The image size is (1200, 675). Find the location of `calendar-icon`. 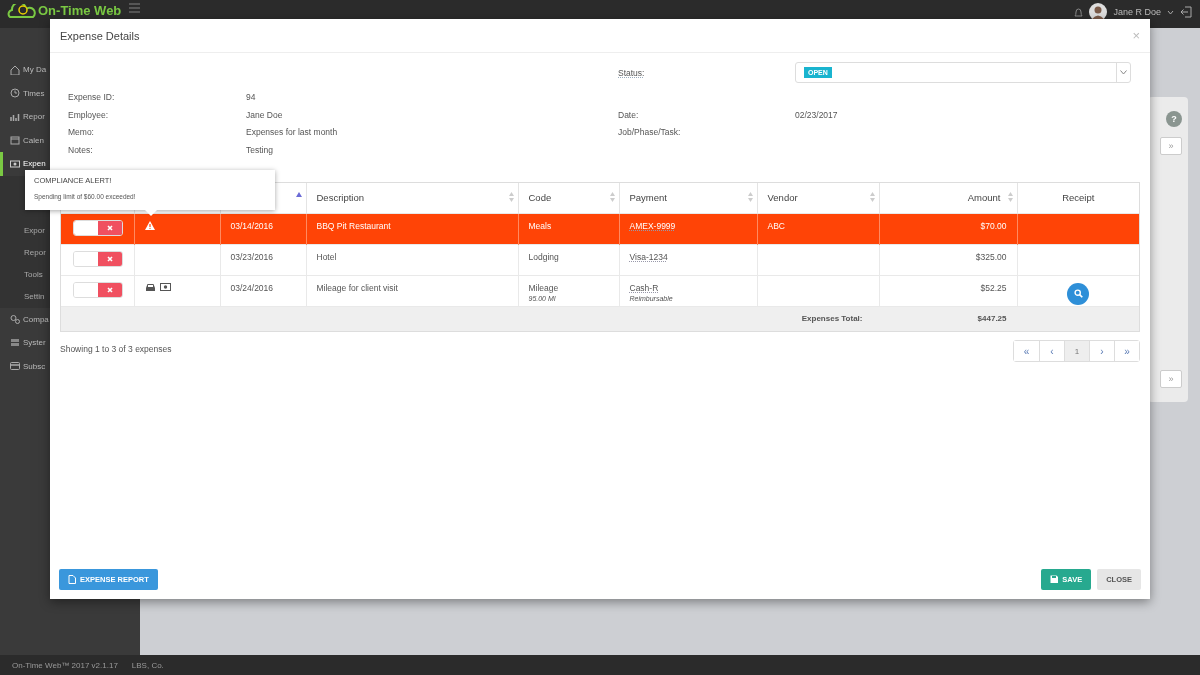

calendar-icon is located at coordinates (15, 140).